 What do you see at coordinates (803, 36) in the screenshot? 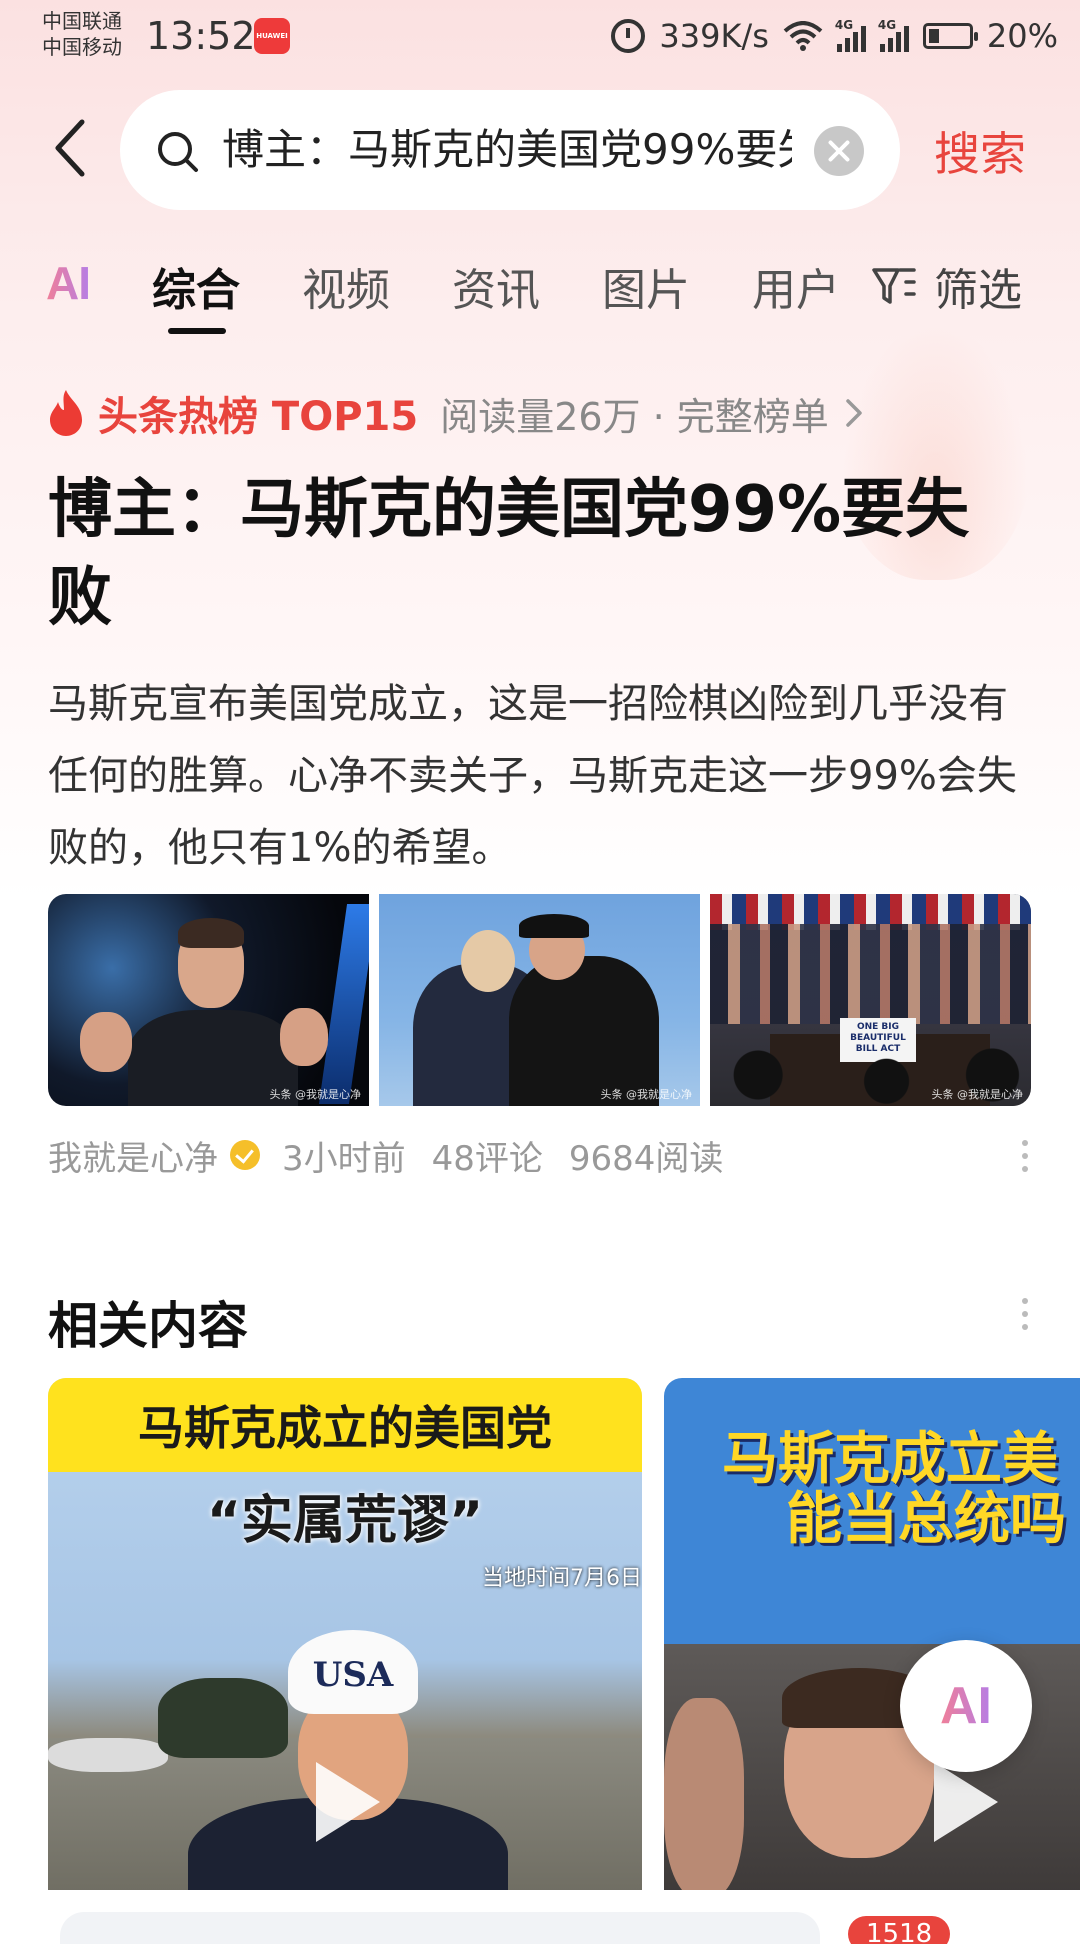
I see `wifi-icon` at bounding box center [803, 36].